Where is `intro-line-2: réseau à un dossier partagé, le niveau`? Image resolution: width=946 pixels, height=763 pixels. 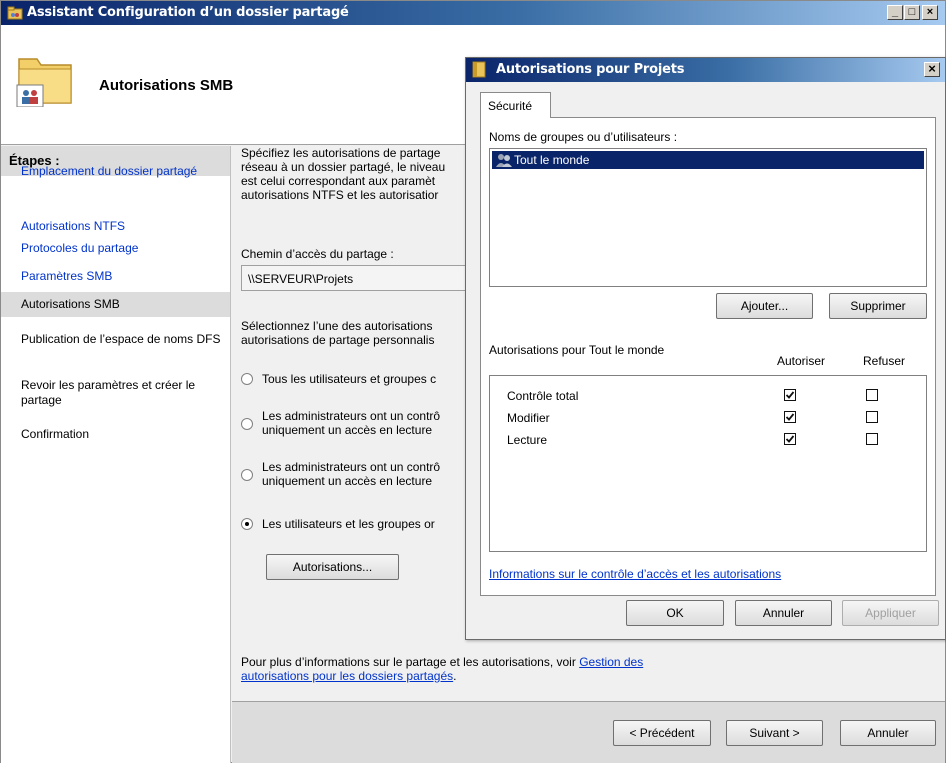
intro-line-2: réseau à un dossier partagé, le niveau is located at coordinates (343, 167).